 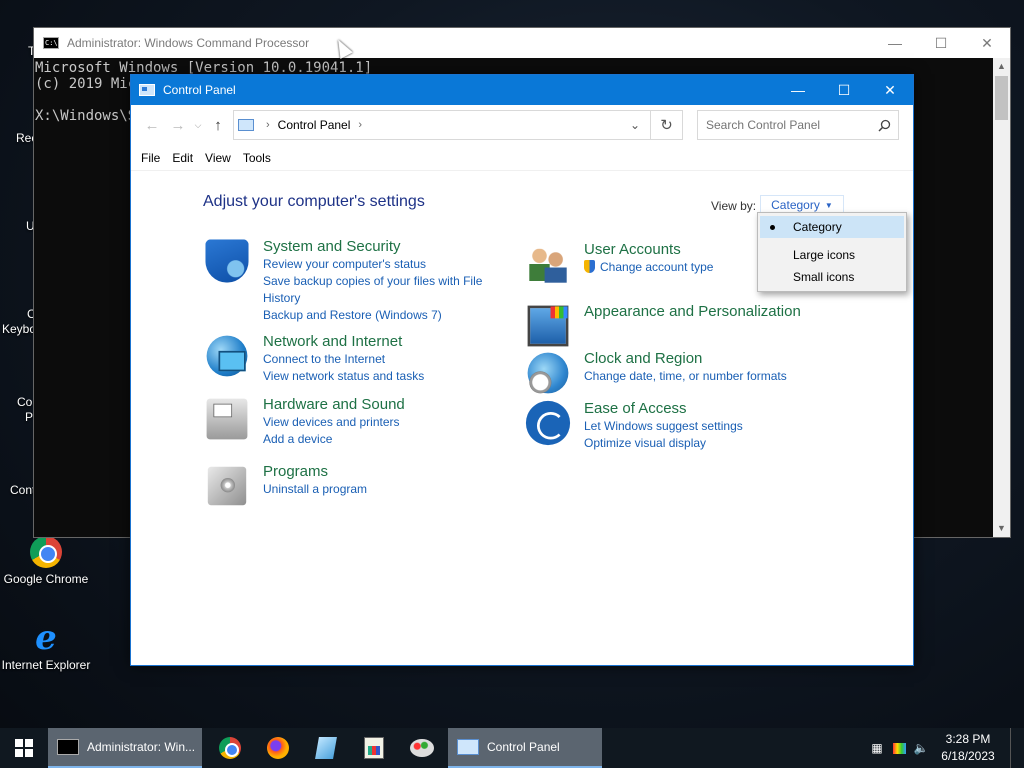 I want to click on taskbar-firefox, so click(x=278, y=748).